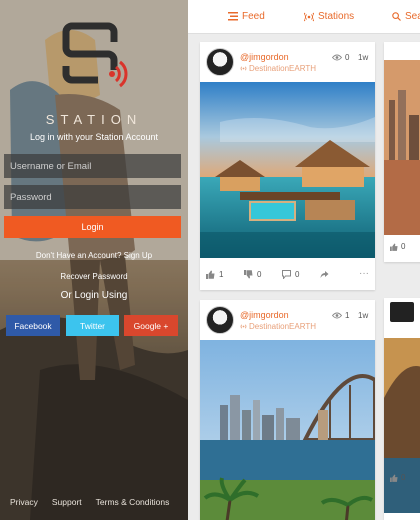  I want to click on login-button: Login, so click(92, 227).